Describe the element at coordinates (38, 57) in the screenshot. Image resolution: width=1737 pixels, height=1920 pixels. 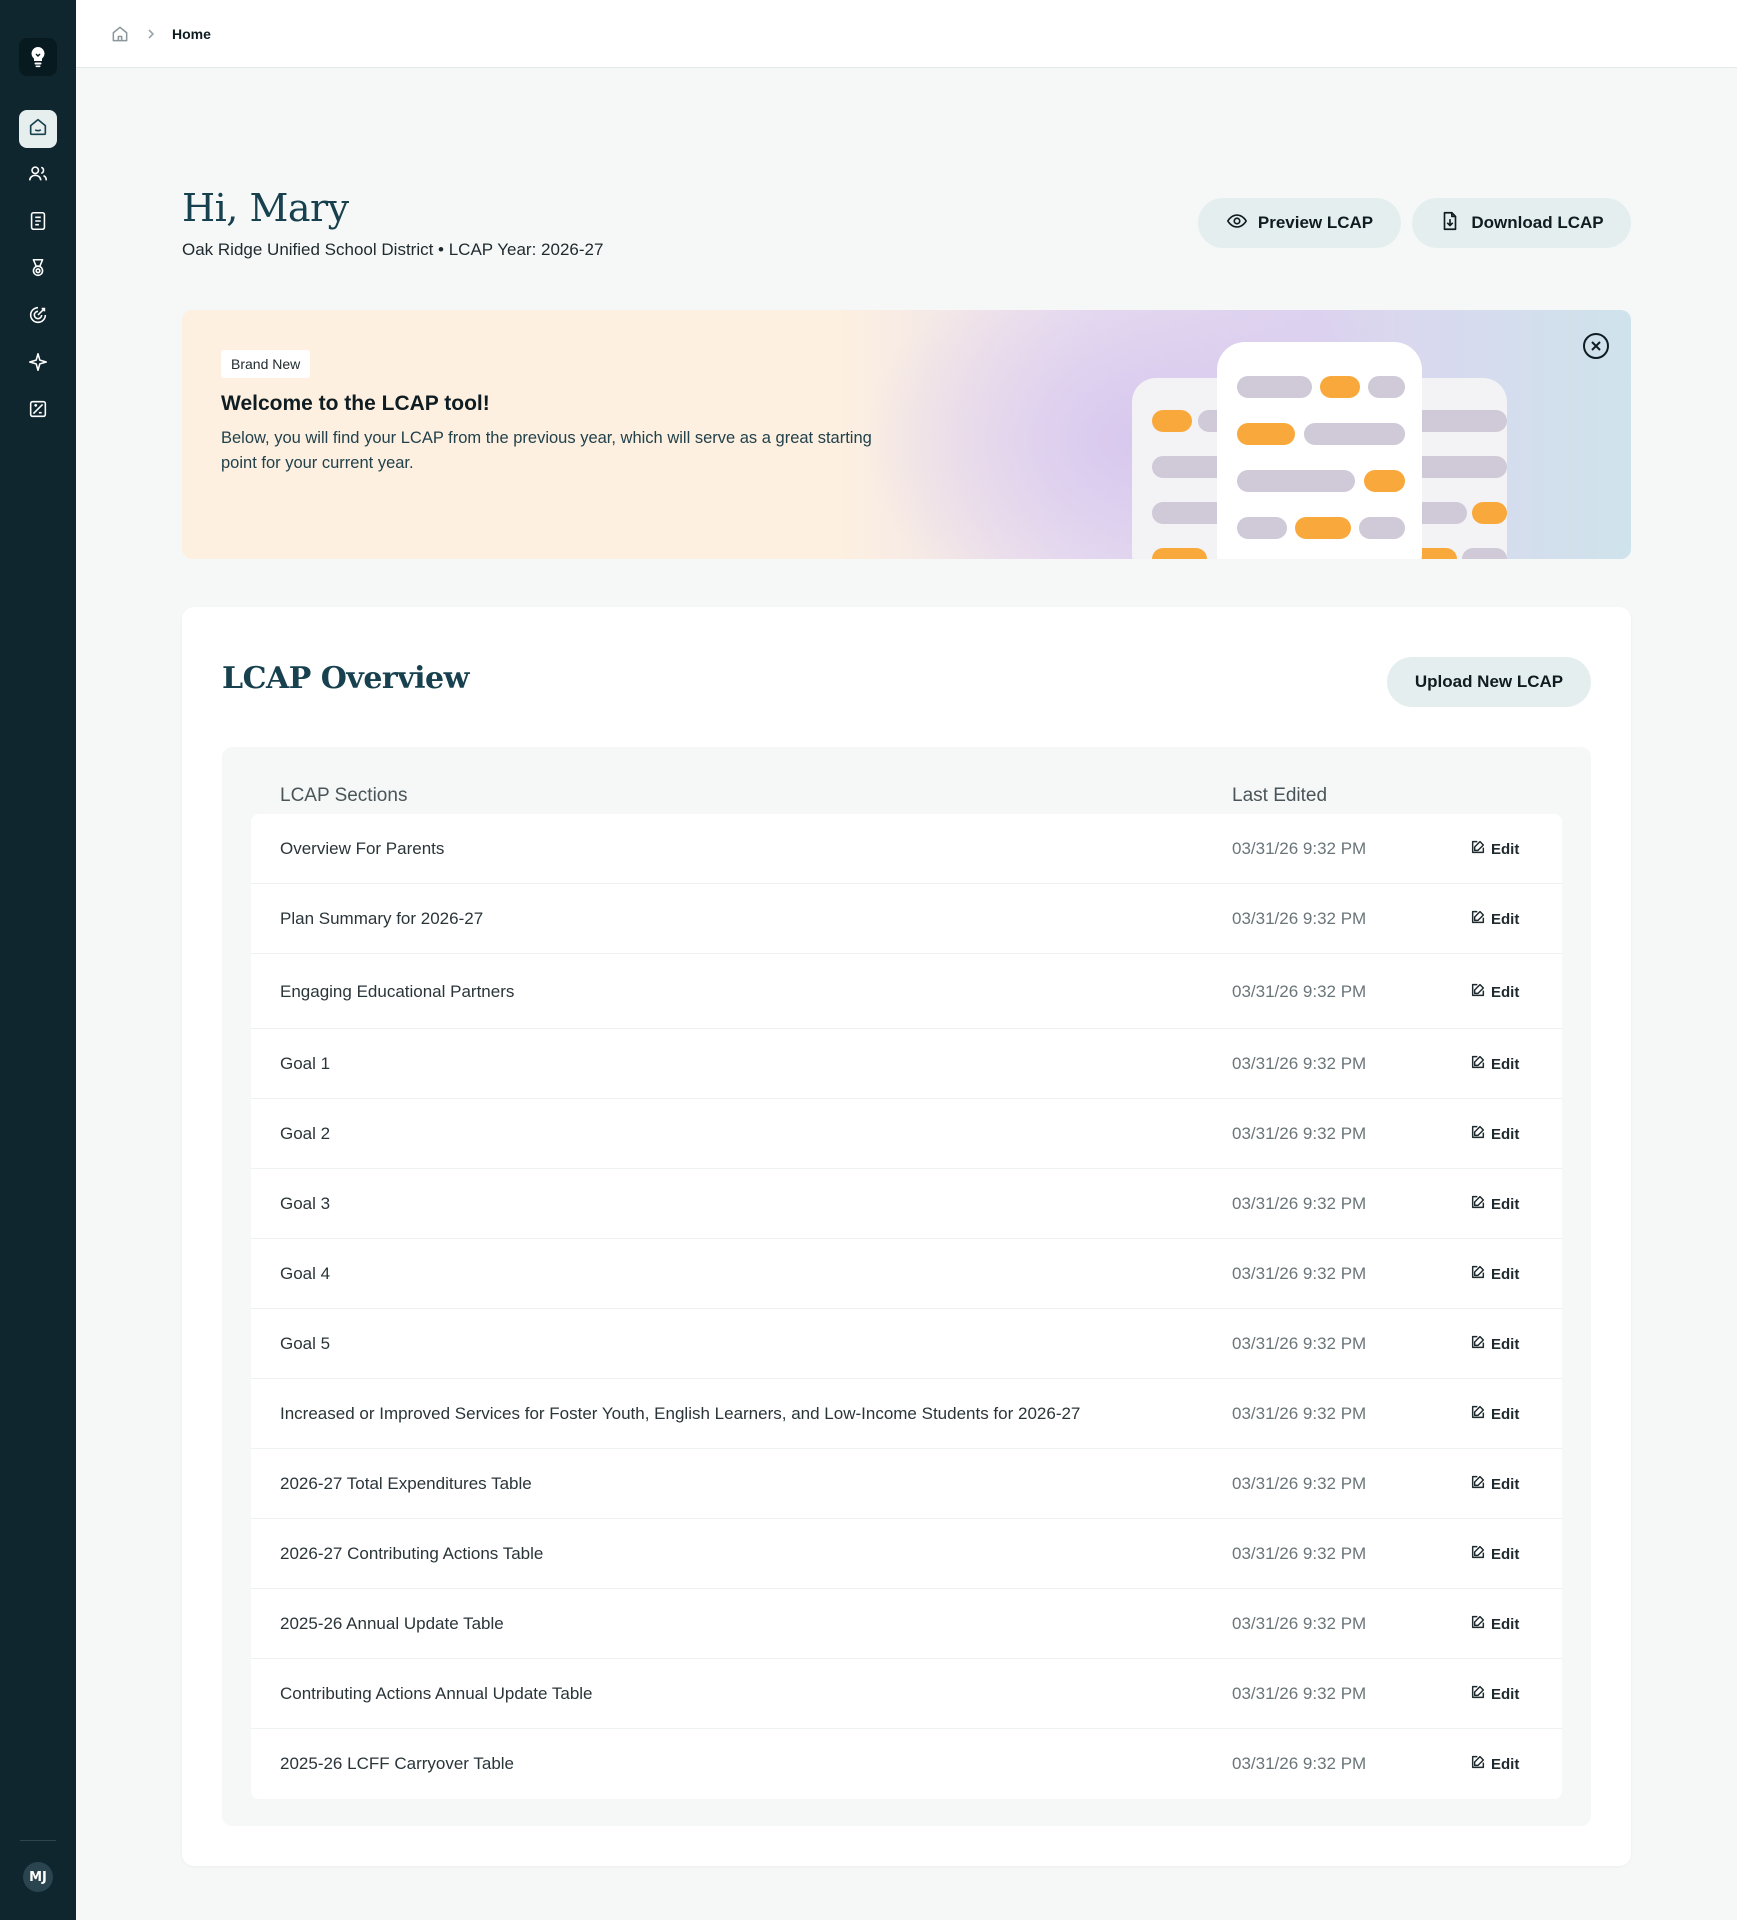
I see `lightbulb-icon` at that location.